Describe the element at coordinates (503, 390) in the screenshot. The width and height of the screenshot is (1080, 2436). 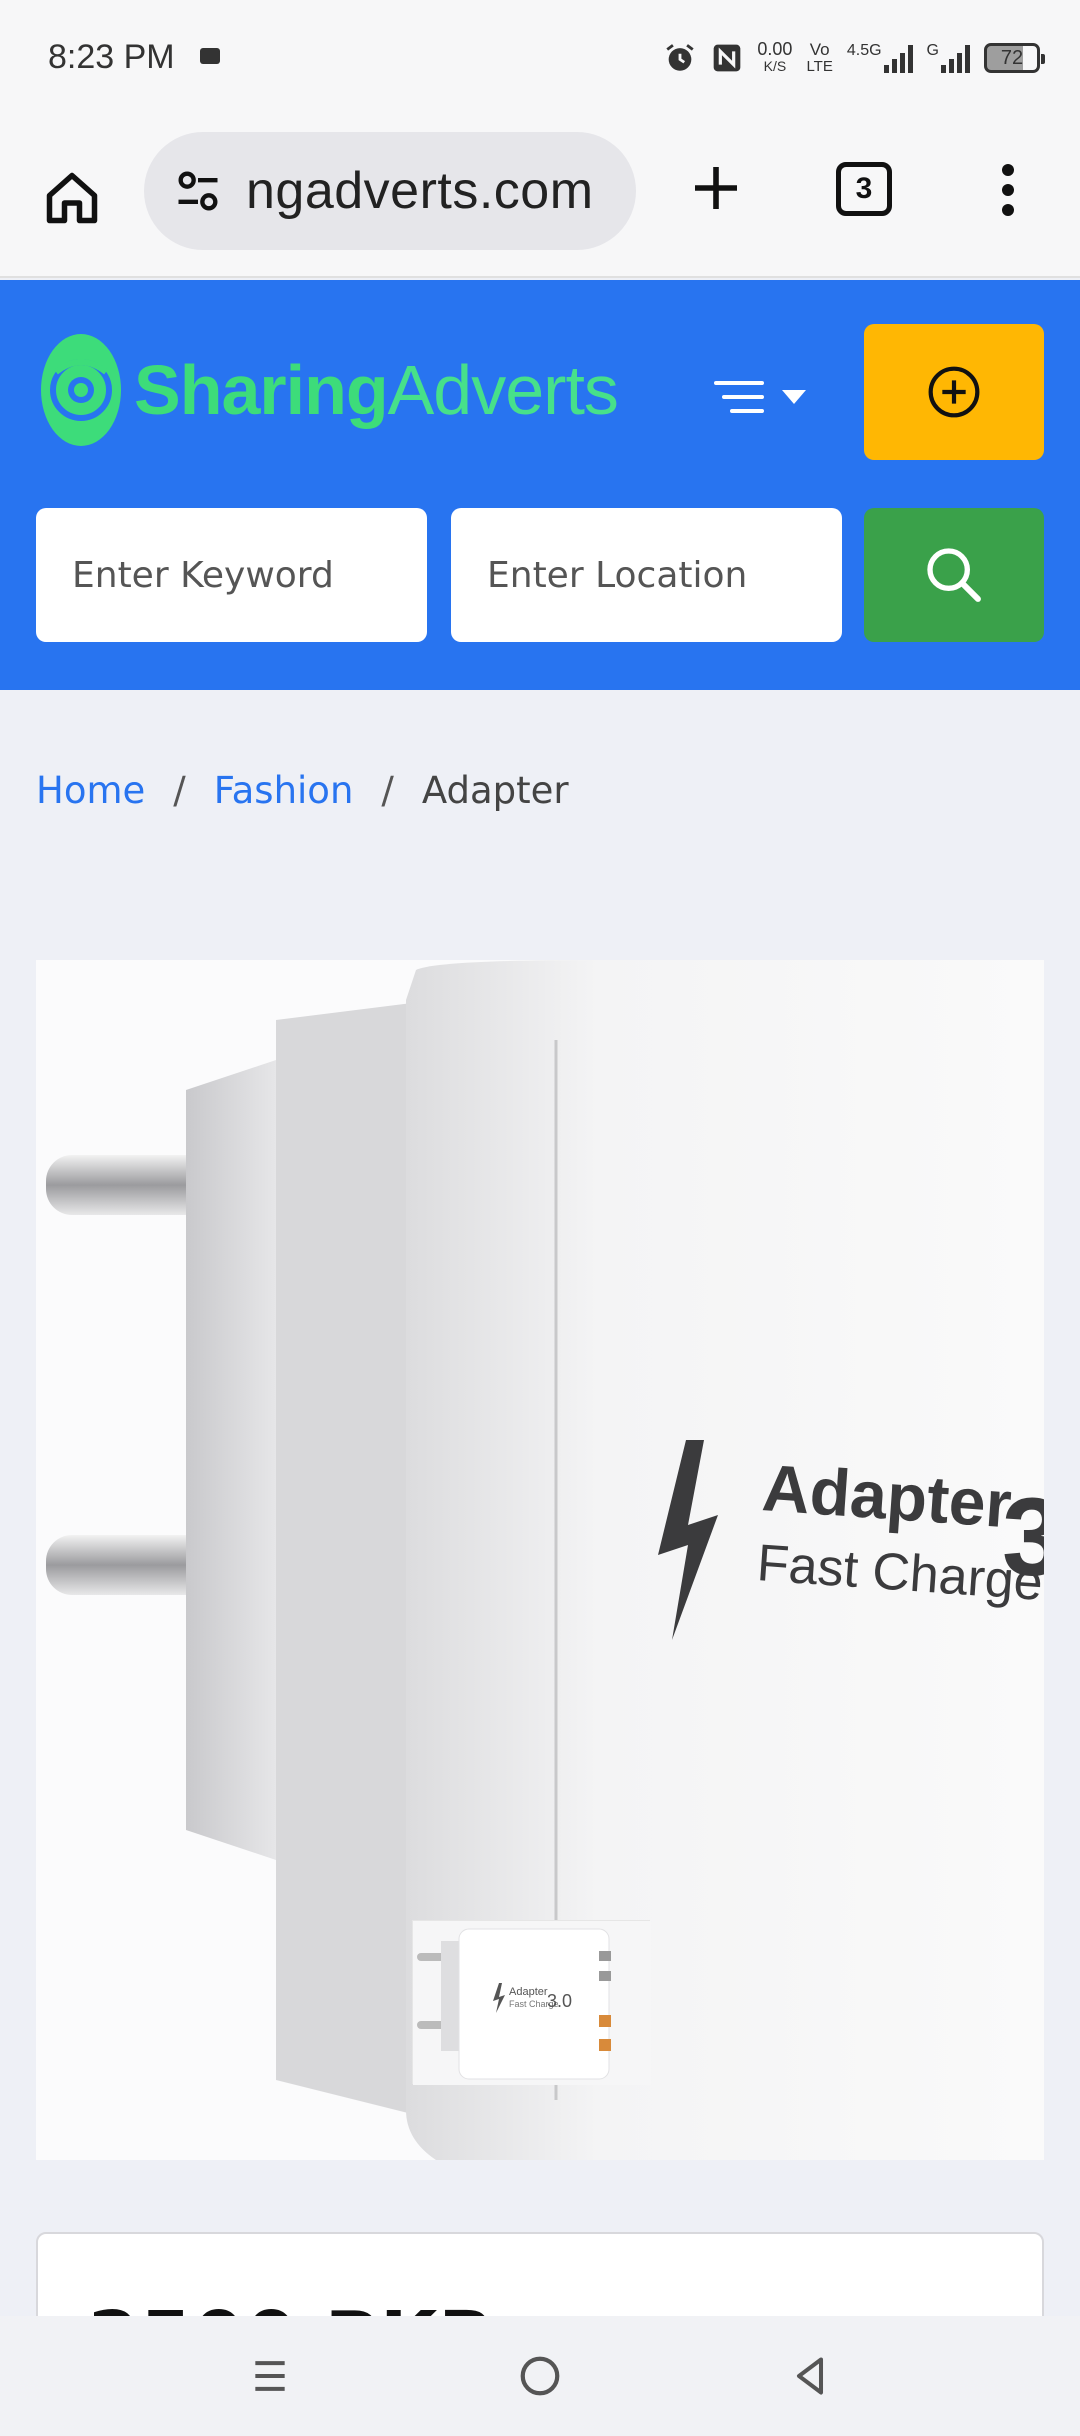
I see `logo-text-part2: Adverts` at that location.